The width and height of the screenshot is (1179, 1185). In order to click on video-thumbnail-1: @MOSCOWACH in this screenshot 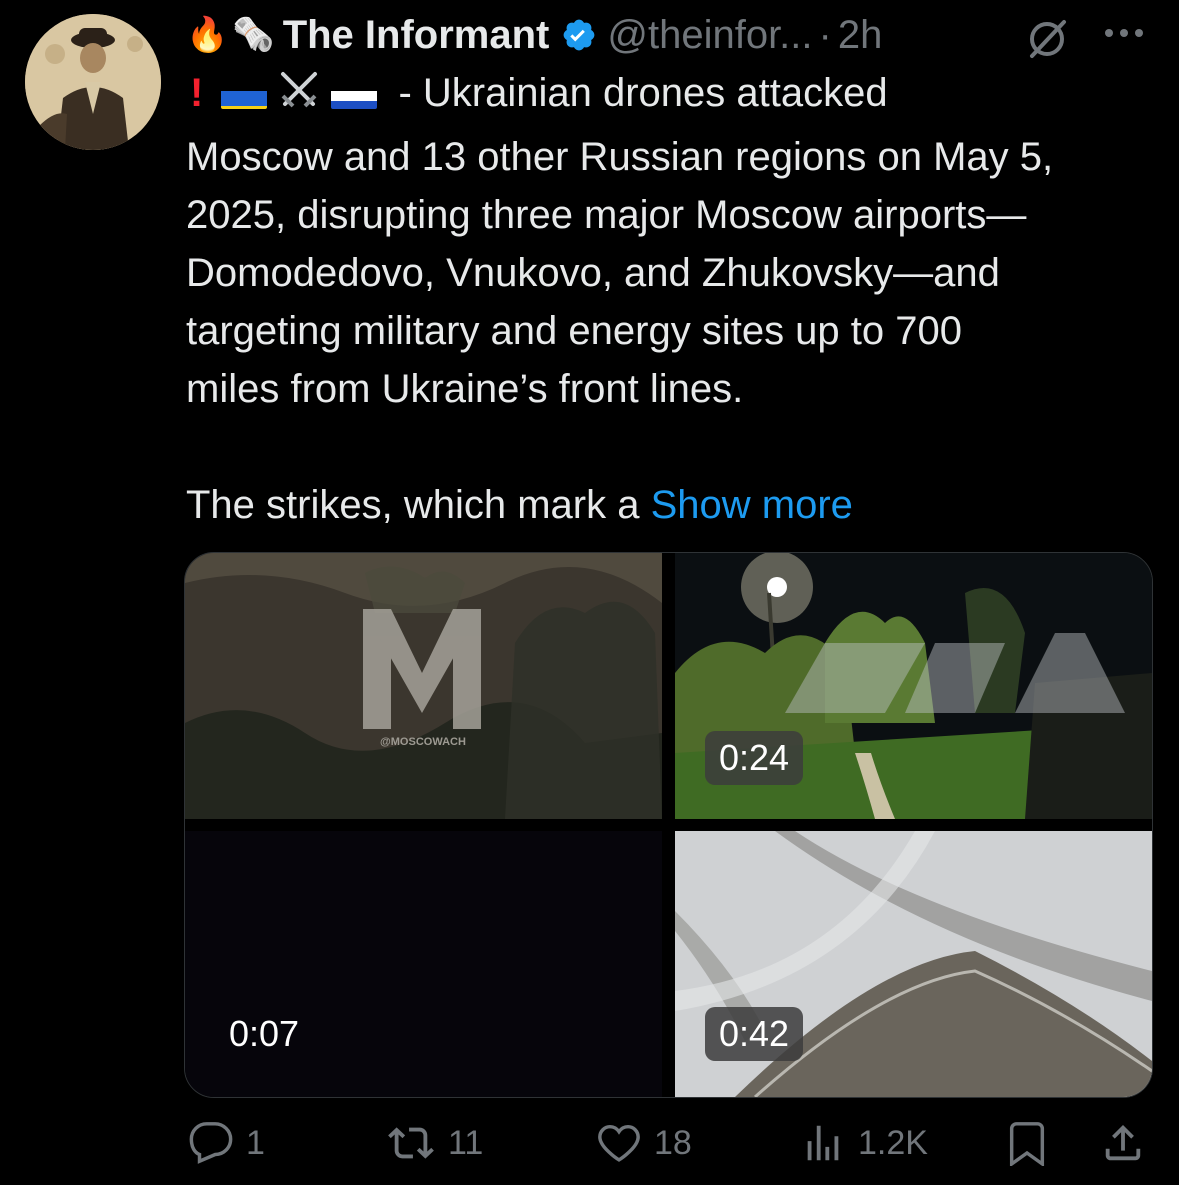, I will do `click(423, 686)`.